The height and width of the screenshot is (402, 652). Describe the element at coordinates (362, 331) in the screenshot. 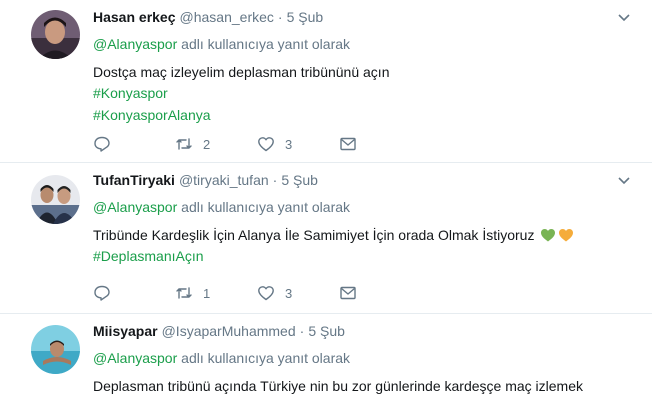

I see `tweet-header: Miisyapar @IsyaparMuhammed · 5 Şub` at that location.